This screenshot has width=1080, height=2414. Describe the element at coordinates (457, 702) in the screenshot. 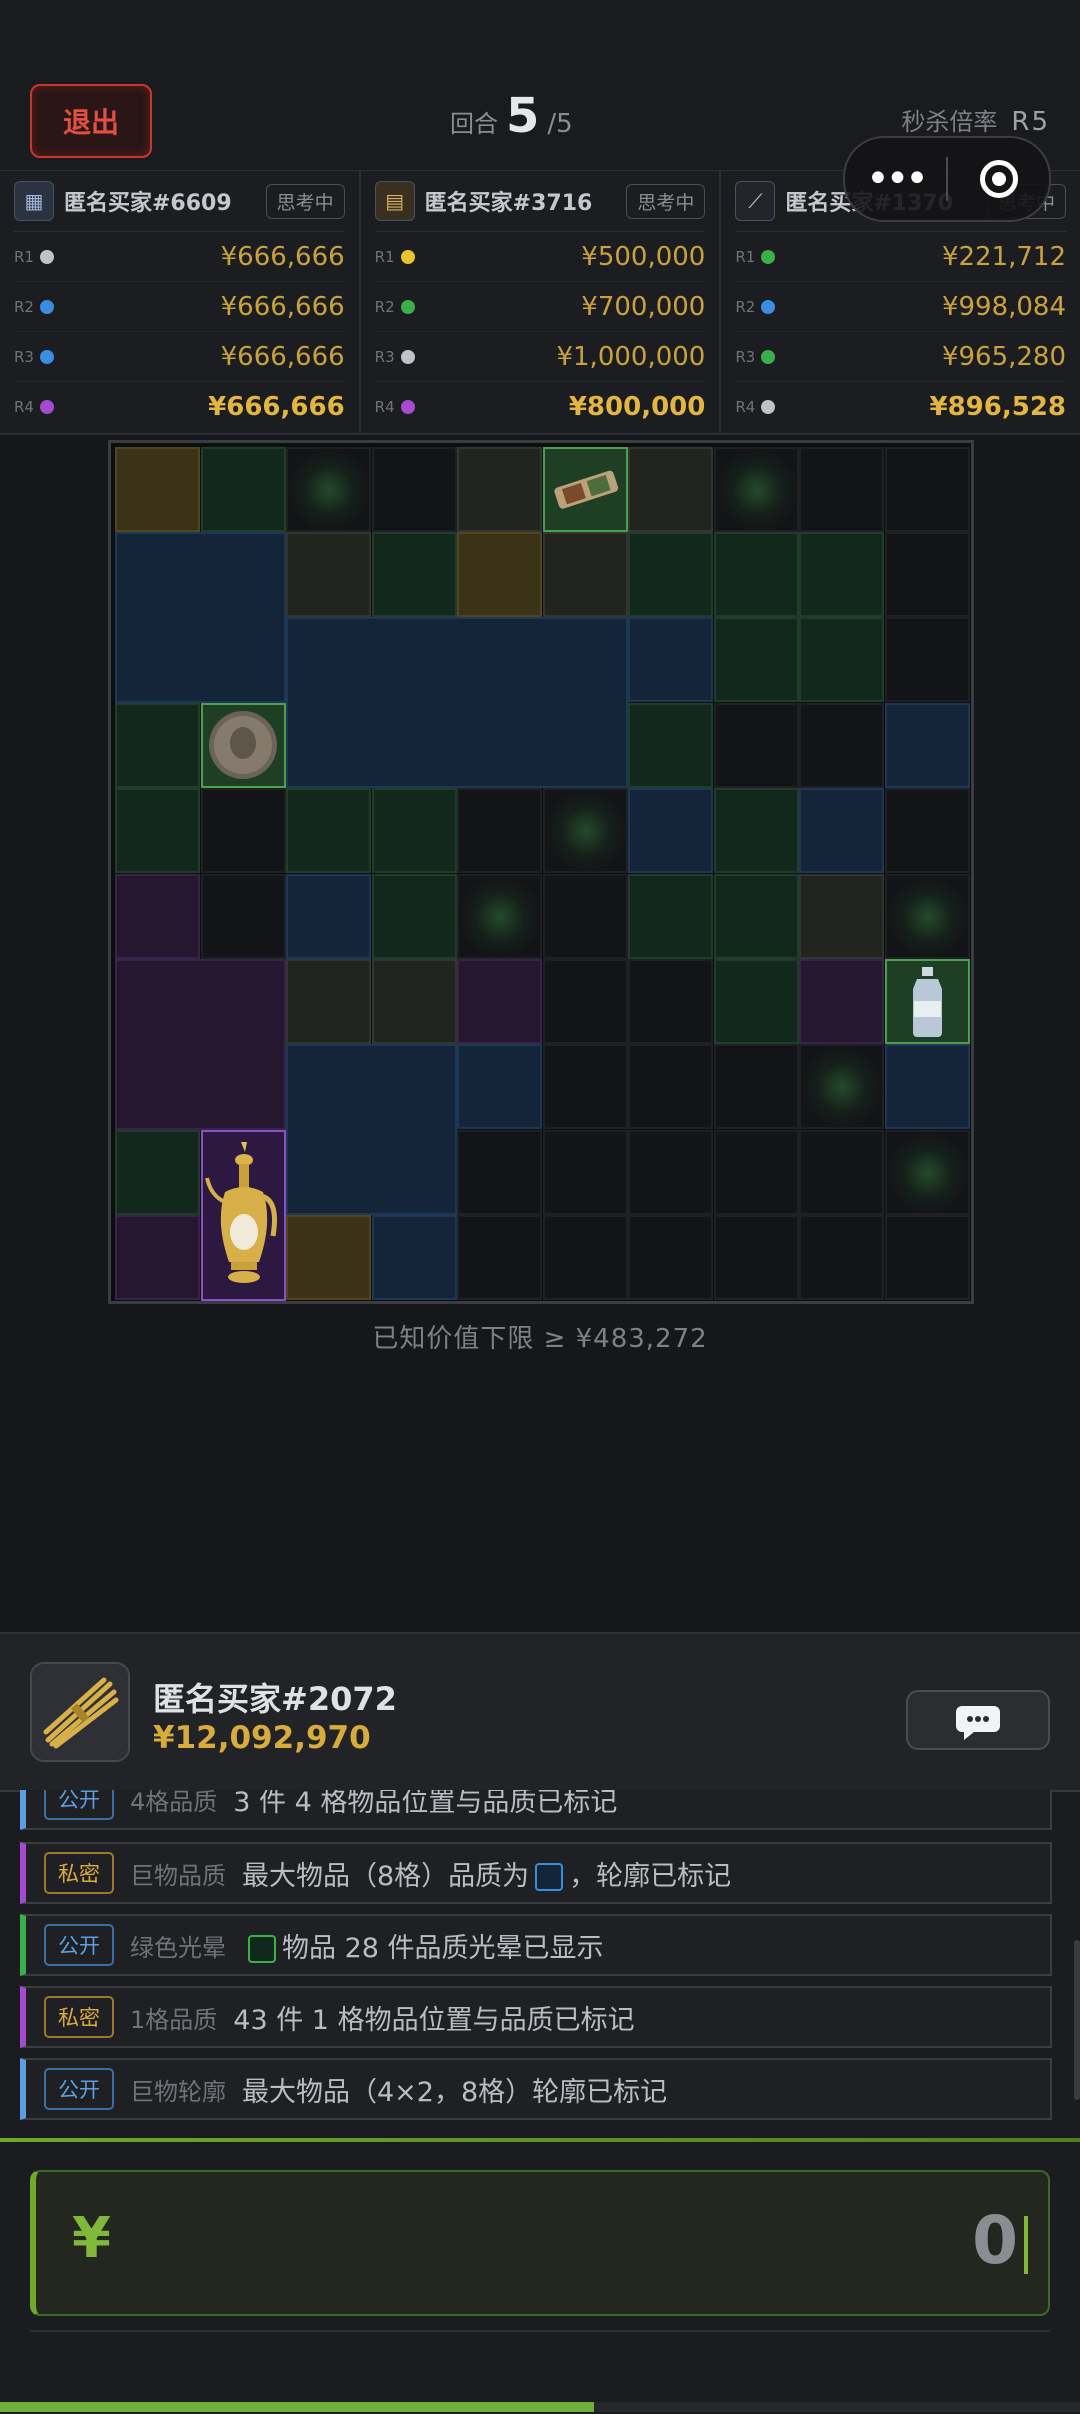

I see `grid-cell-giant` at that location.